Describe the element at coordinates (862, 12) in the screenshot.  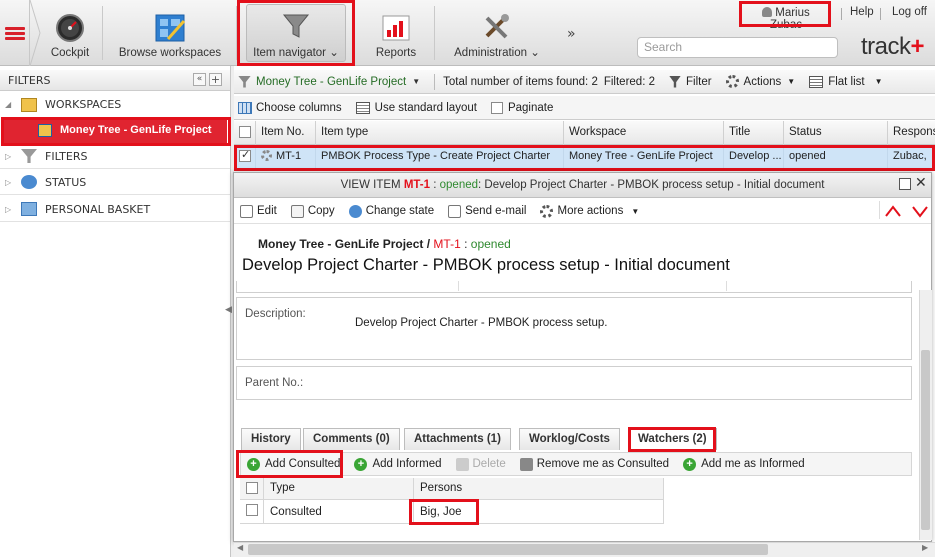
I see `help-link: Help` at that location.